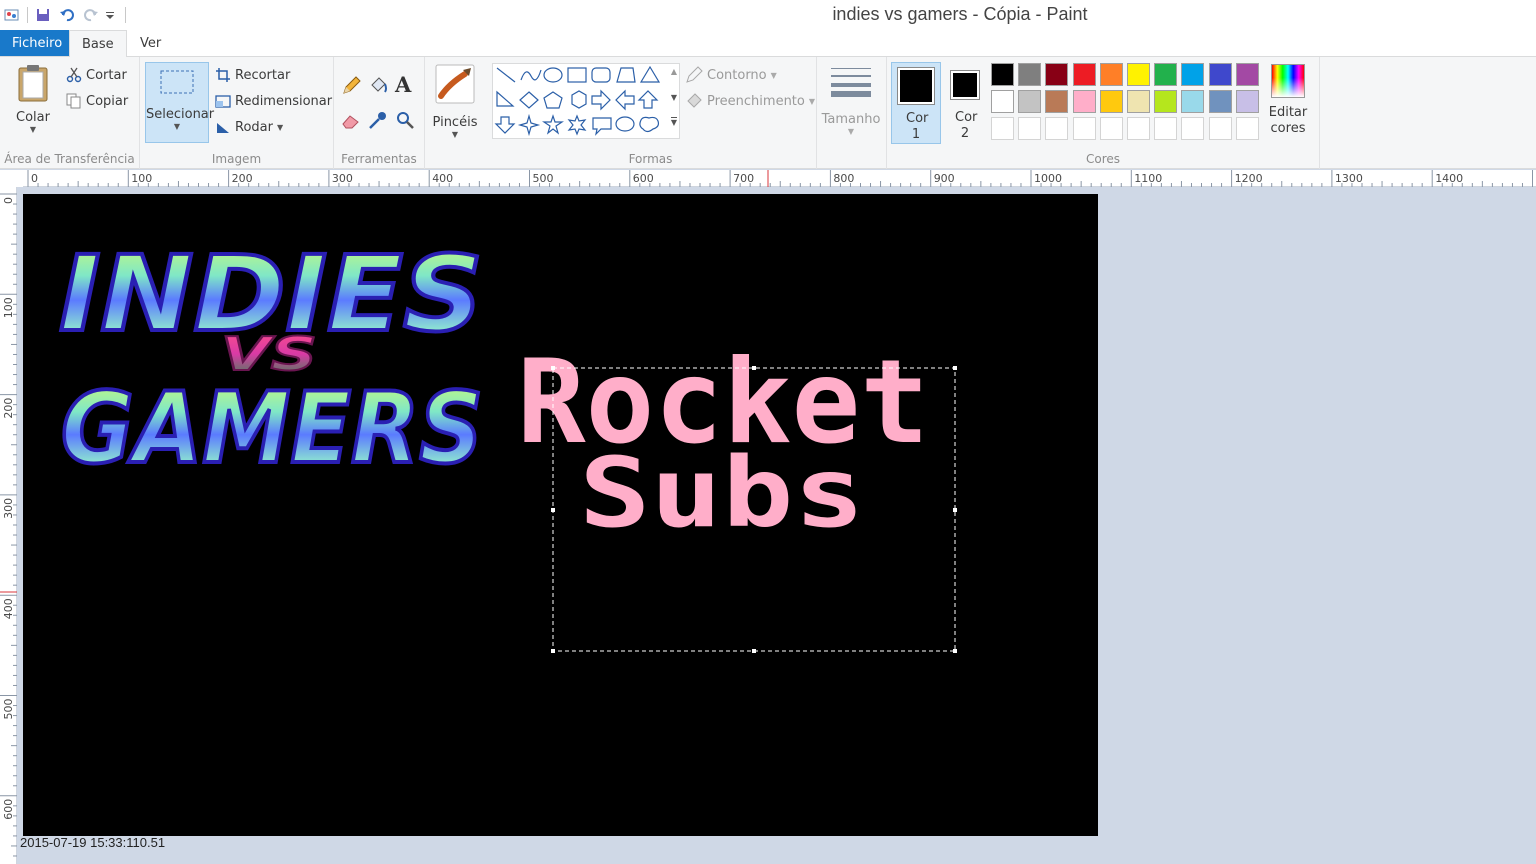  Describe the element at coordinates (673, 122) in the screenshot. I see `gallery-expand: ▼` at that location.